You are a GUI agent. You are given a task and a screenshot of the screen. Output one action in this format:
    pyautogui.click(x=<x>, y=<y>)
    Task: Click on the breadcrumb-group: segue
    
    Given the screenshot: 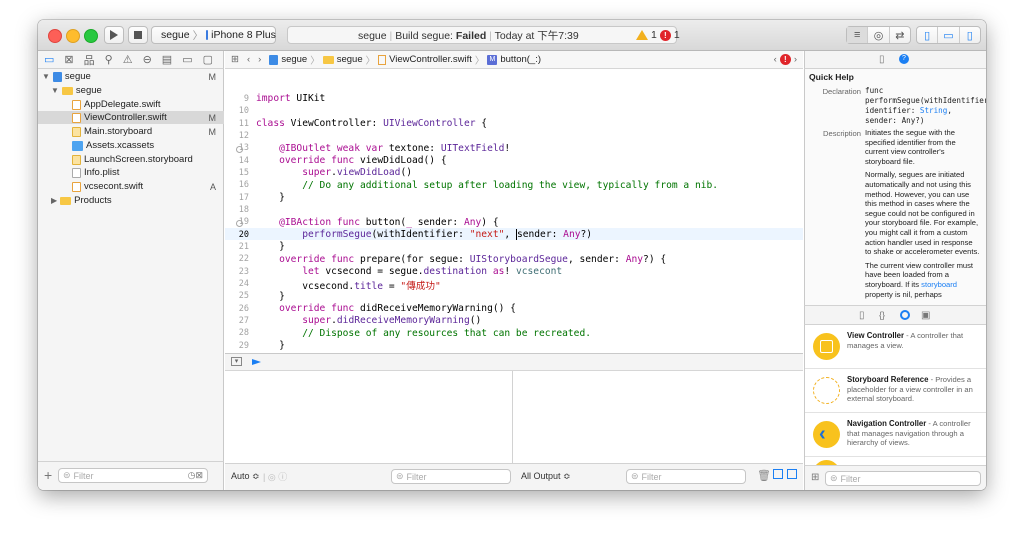 What is the action you would take?
    pyautogui.click(x=350, y=59)
    